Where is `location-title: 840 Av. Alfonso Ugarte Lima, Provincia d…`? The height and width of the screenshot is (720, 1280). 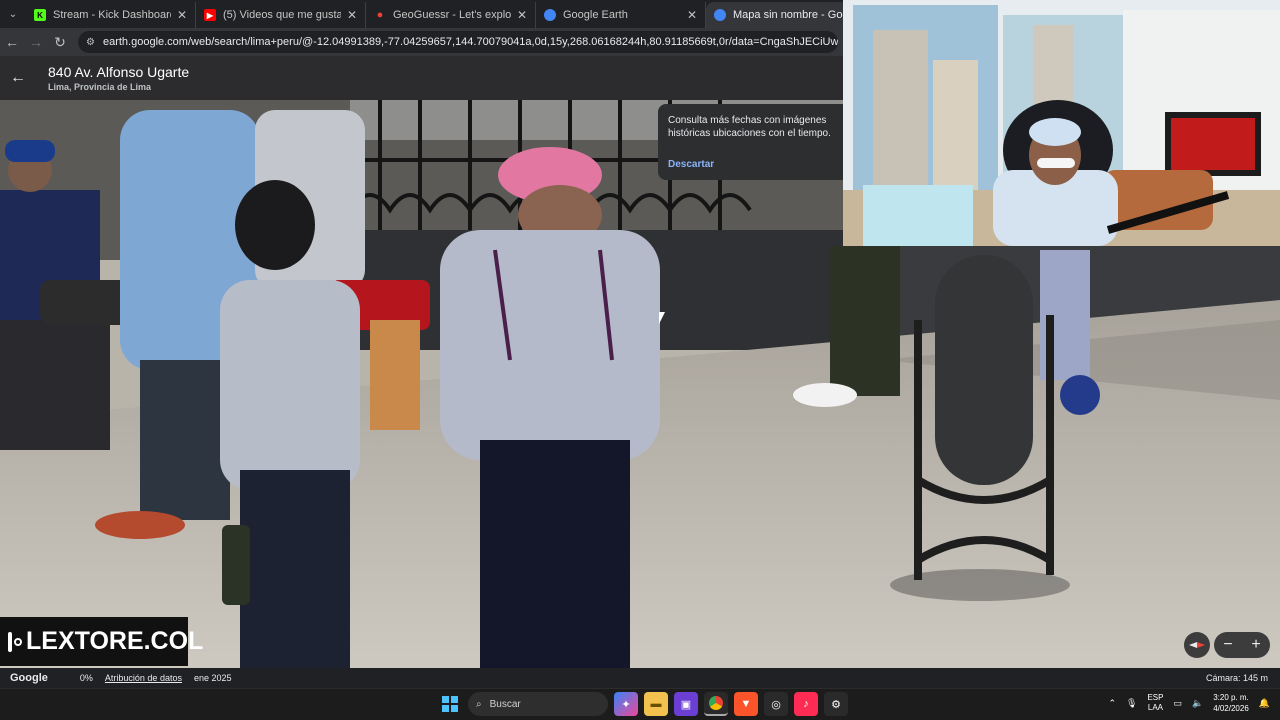
location-title: 840 Av. Alfonso Ugarte Lima, Provincia d… is located at coordinates (118, 78).